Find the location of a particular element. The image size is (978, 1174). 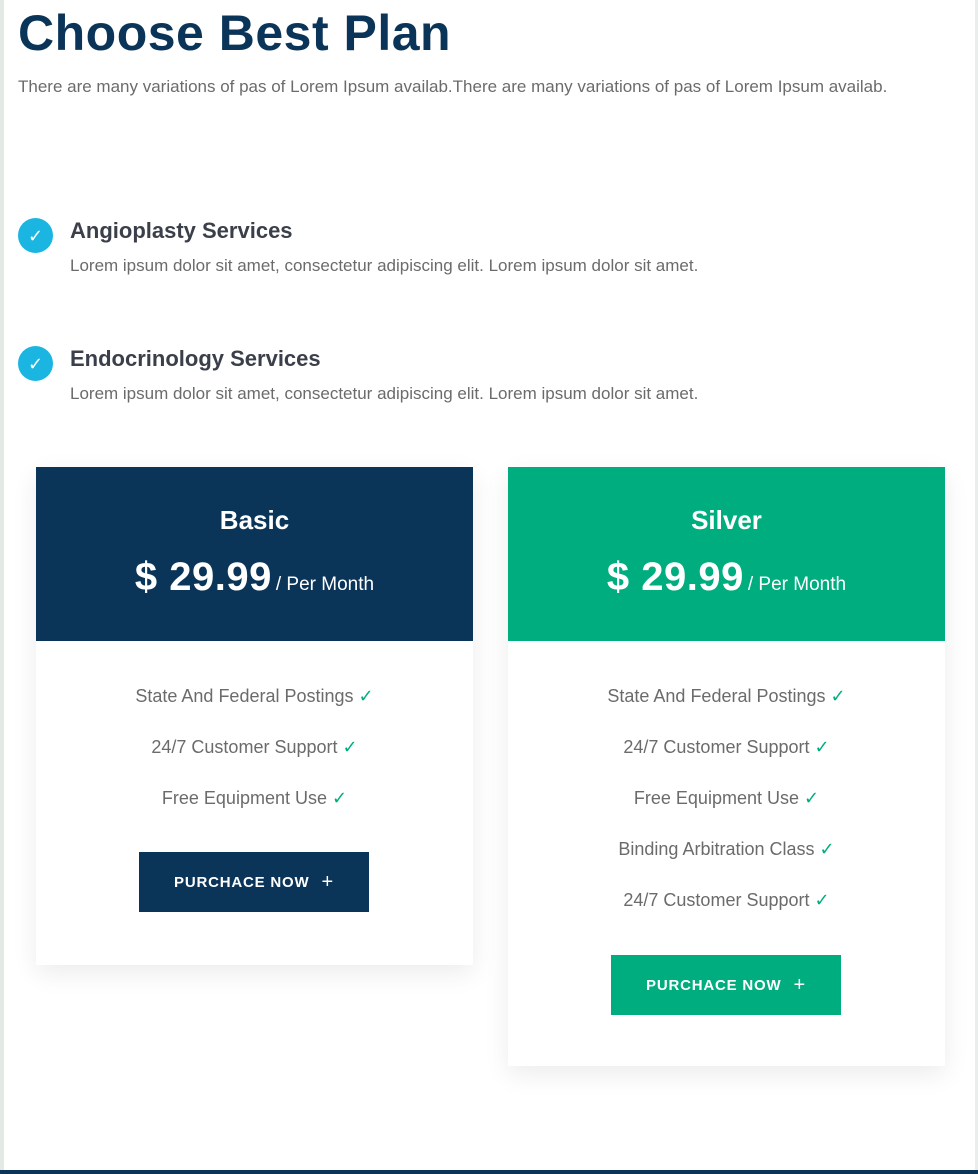

pricing-card-header: Silver $ 29.99/ Per Month is located at coordinates (726, 554).